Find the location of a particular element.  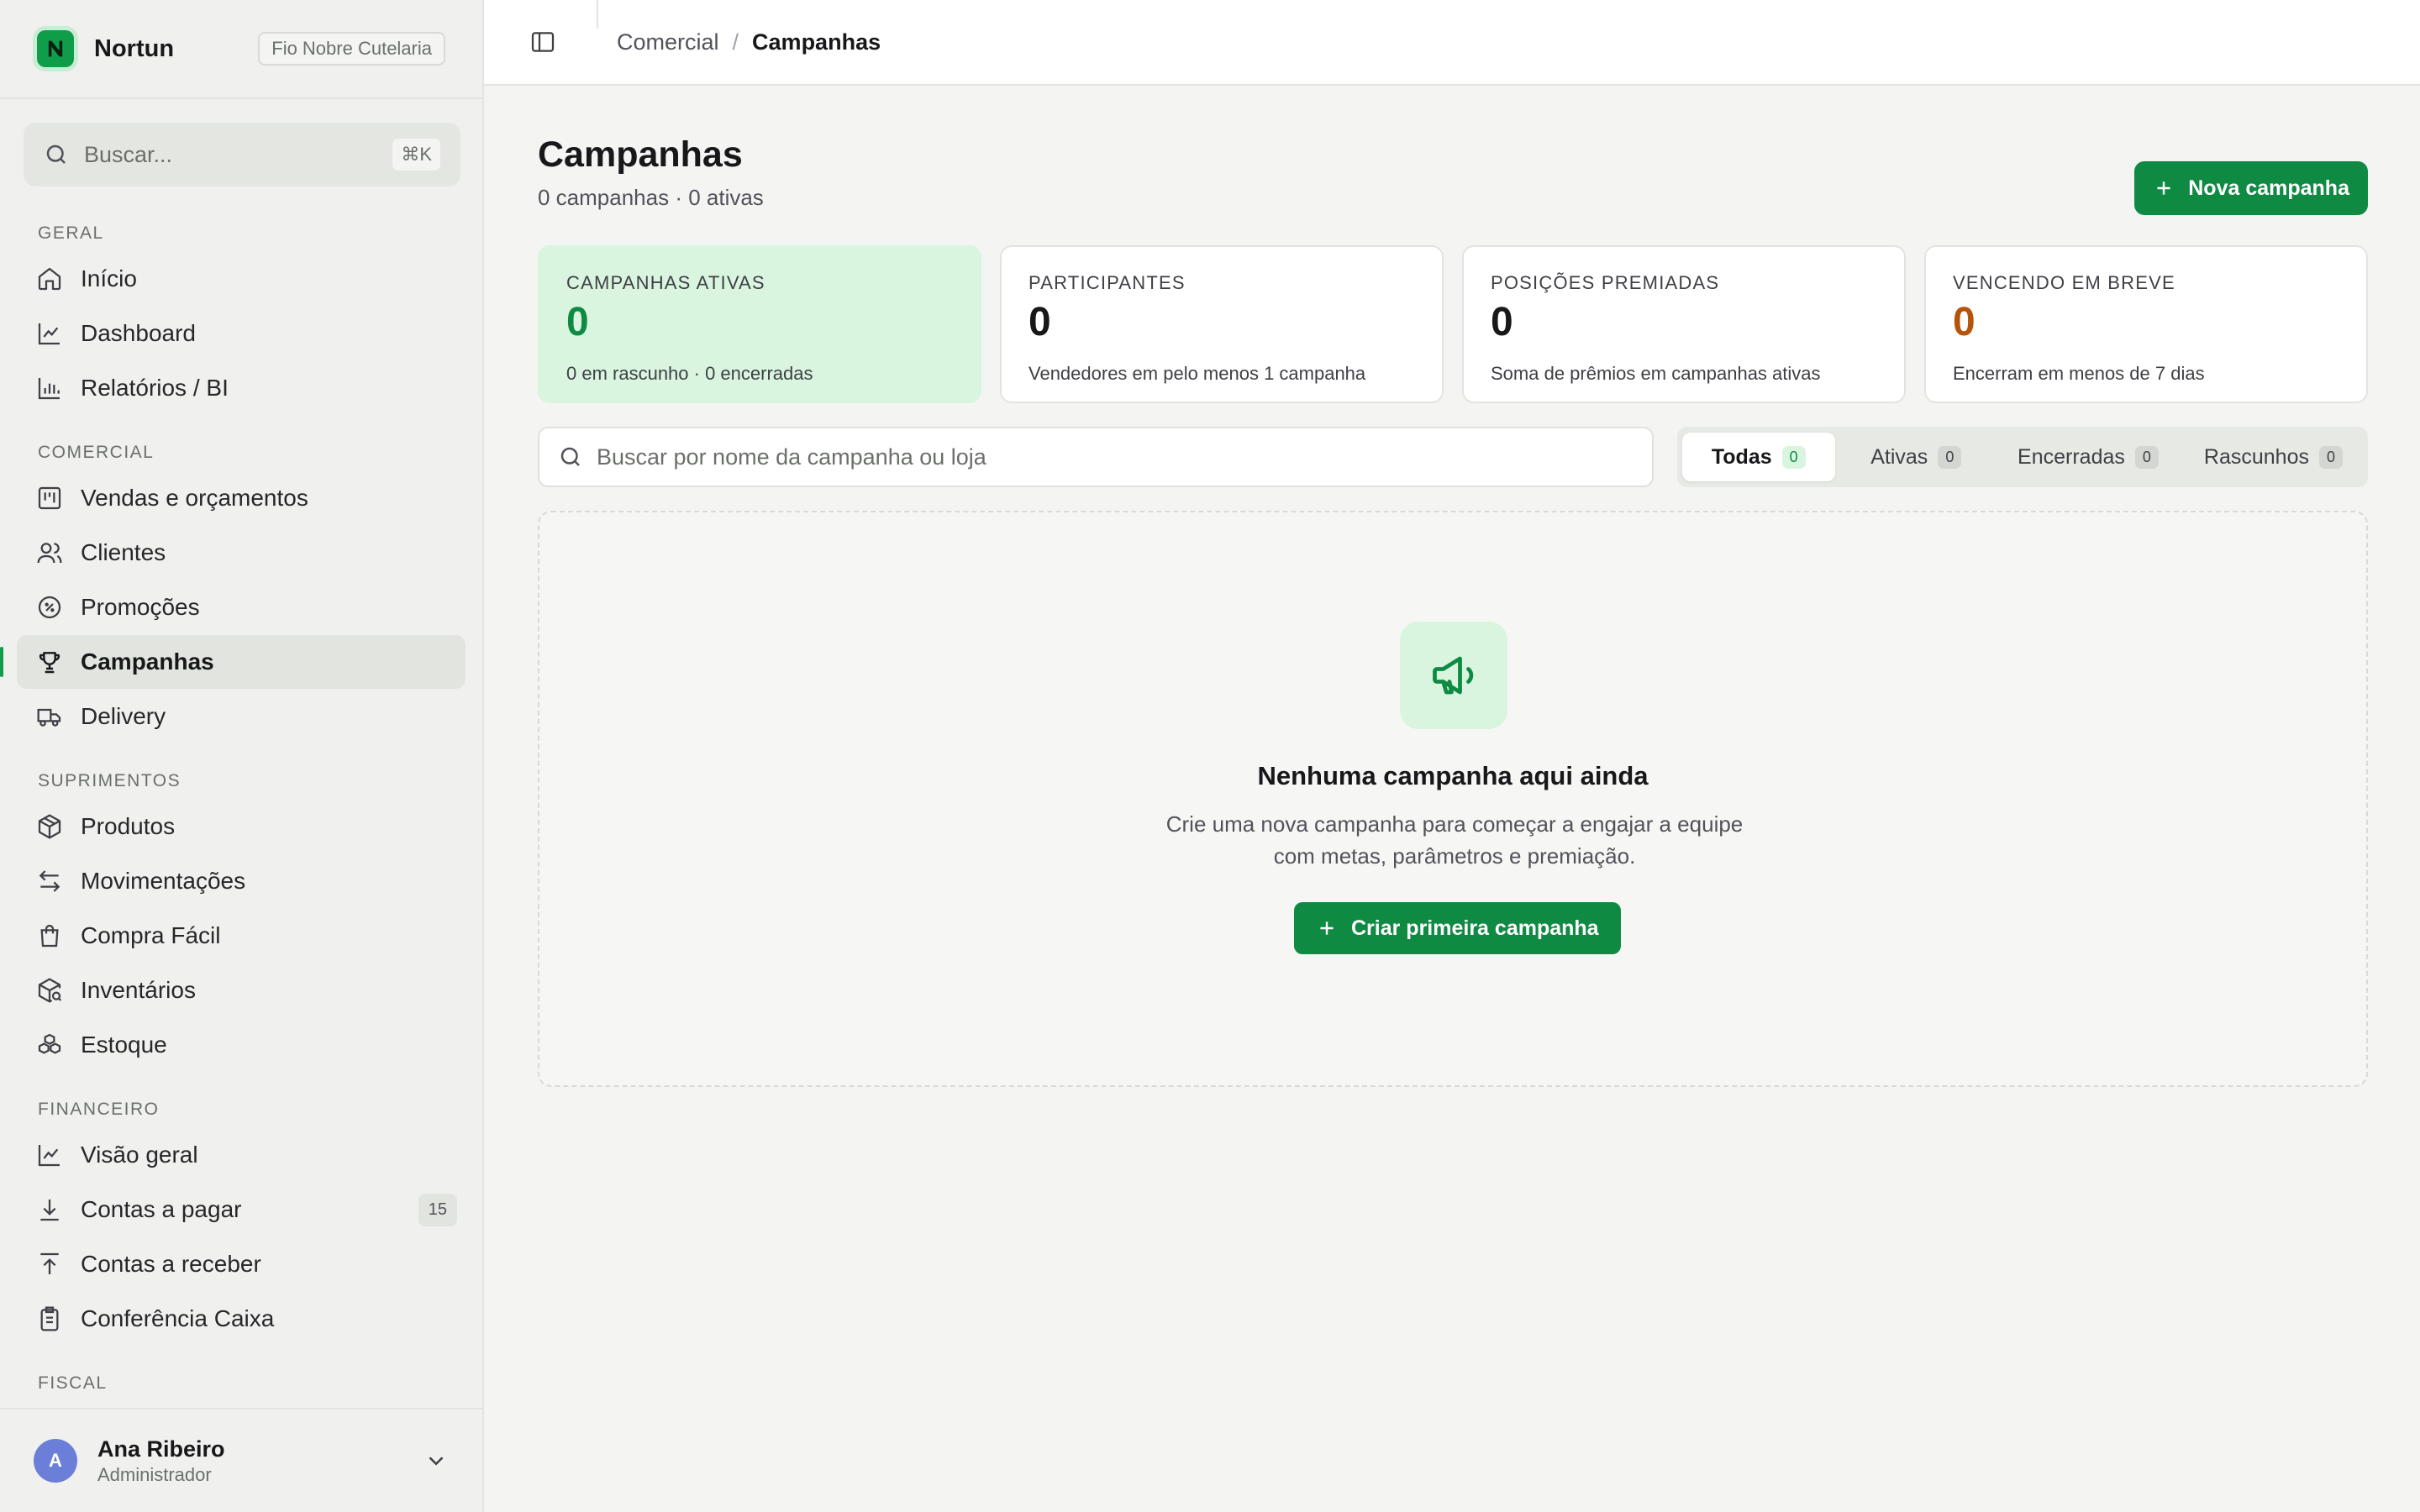

sidebar-item-promocoes: Promoções is located at coordinates (241, 607).